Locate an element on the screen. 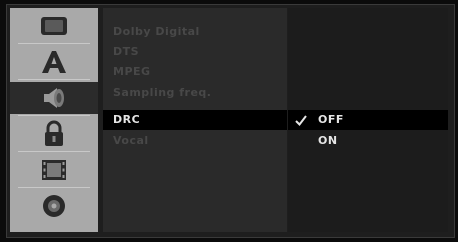 The height and width of the screenshot is (242, 458). audio-speaker-icon is located at coordinates (54, 98).